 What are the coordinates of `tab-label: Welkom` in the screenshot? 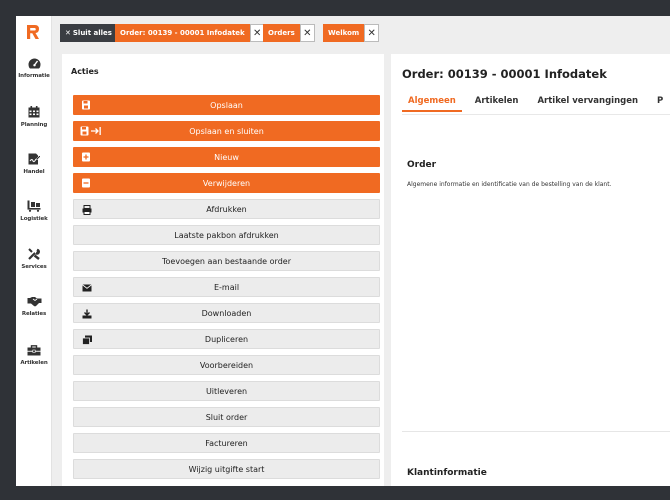 It's located at (344, 33).